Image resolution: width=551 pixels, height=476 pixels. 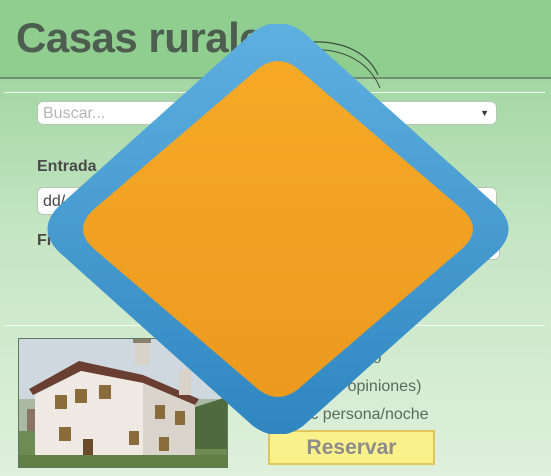 I want to click on reserve-button: Reservar, so click(x=351, y=447).